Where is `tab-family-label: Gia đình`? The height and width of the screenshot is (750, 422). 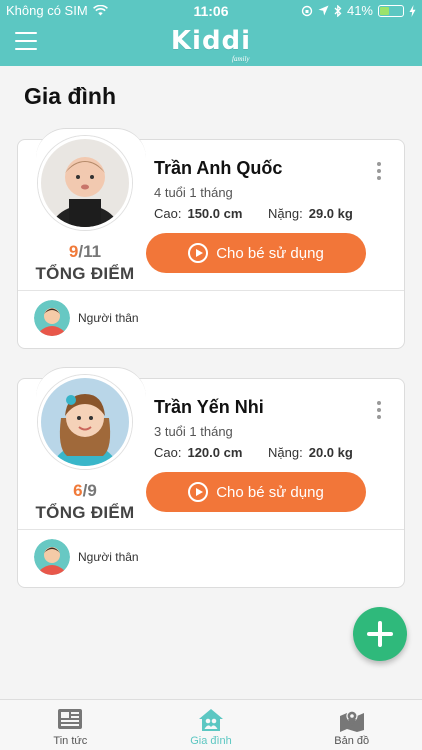 tab-family-label: Gia đình is located at coordinates (211, 741).